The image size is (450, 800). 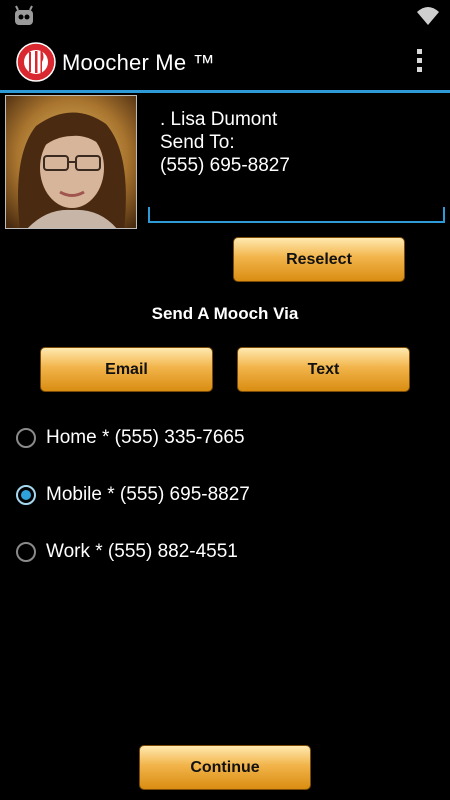 What do you see at coordinates (24, 15) in the screenshot?
I see `cyanogenmod-icon` at bounding box center [24, 15].